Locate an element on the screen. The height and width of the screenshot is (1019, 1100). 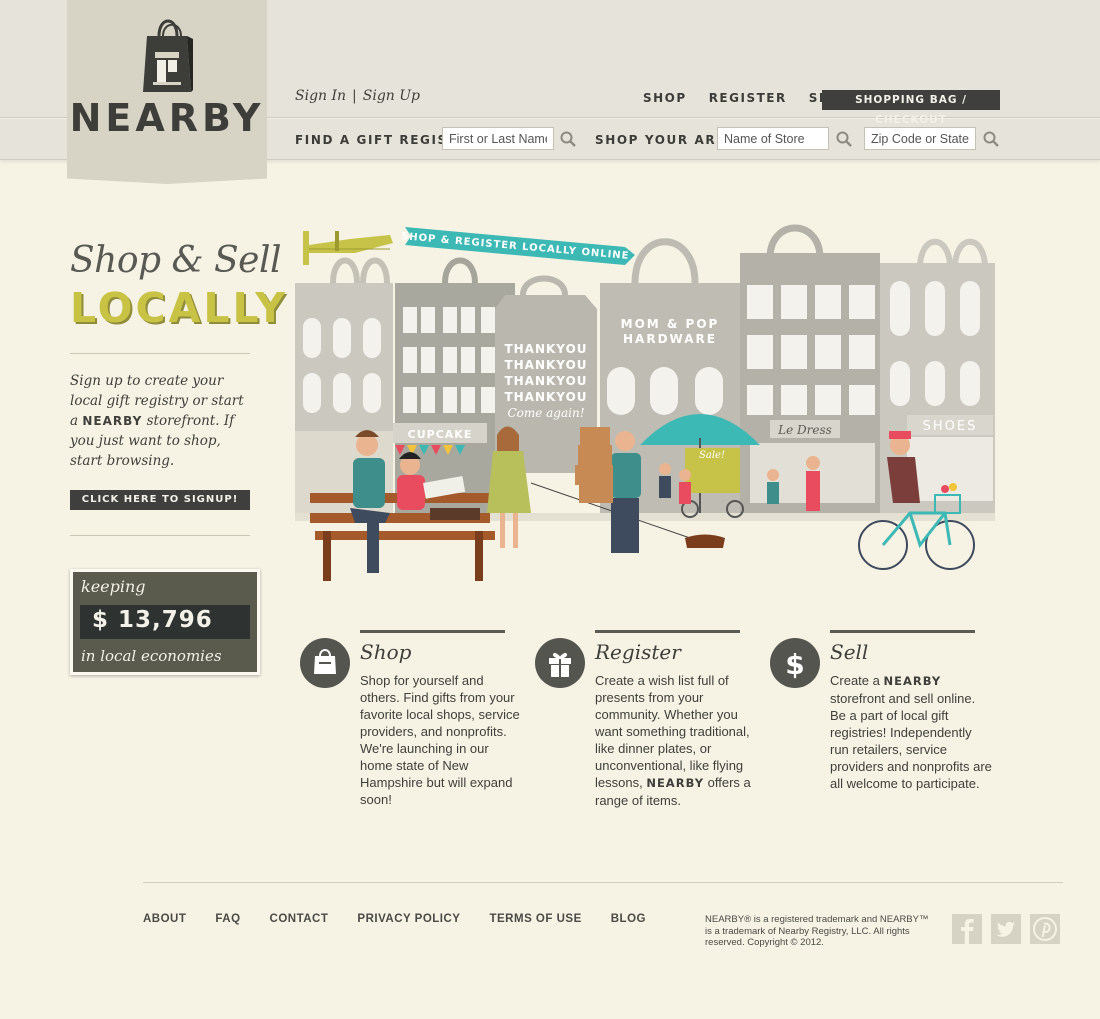
shoes-sign: SHOES is located at coordinates (950, 426).